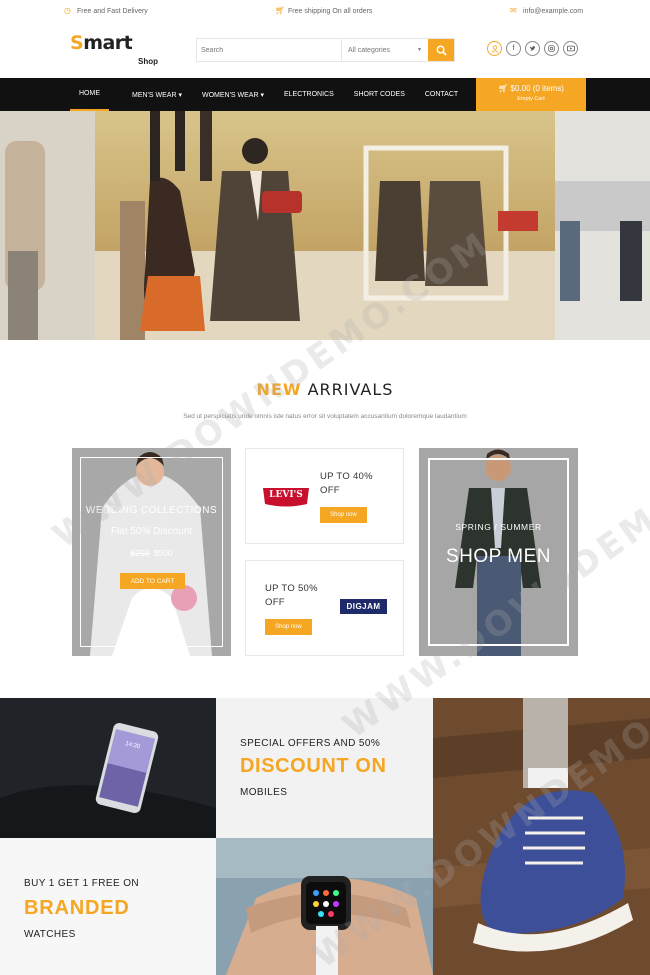 The height and width of the screenshot is (975, 650). I want to click on nav-item-short-codes: SHORT CODES, so click(379, 94).